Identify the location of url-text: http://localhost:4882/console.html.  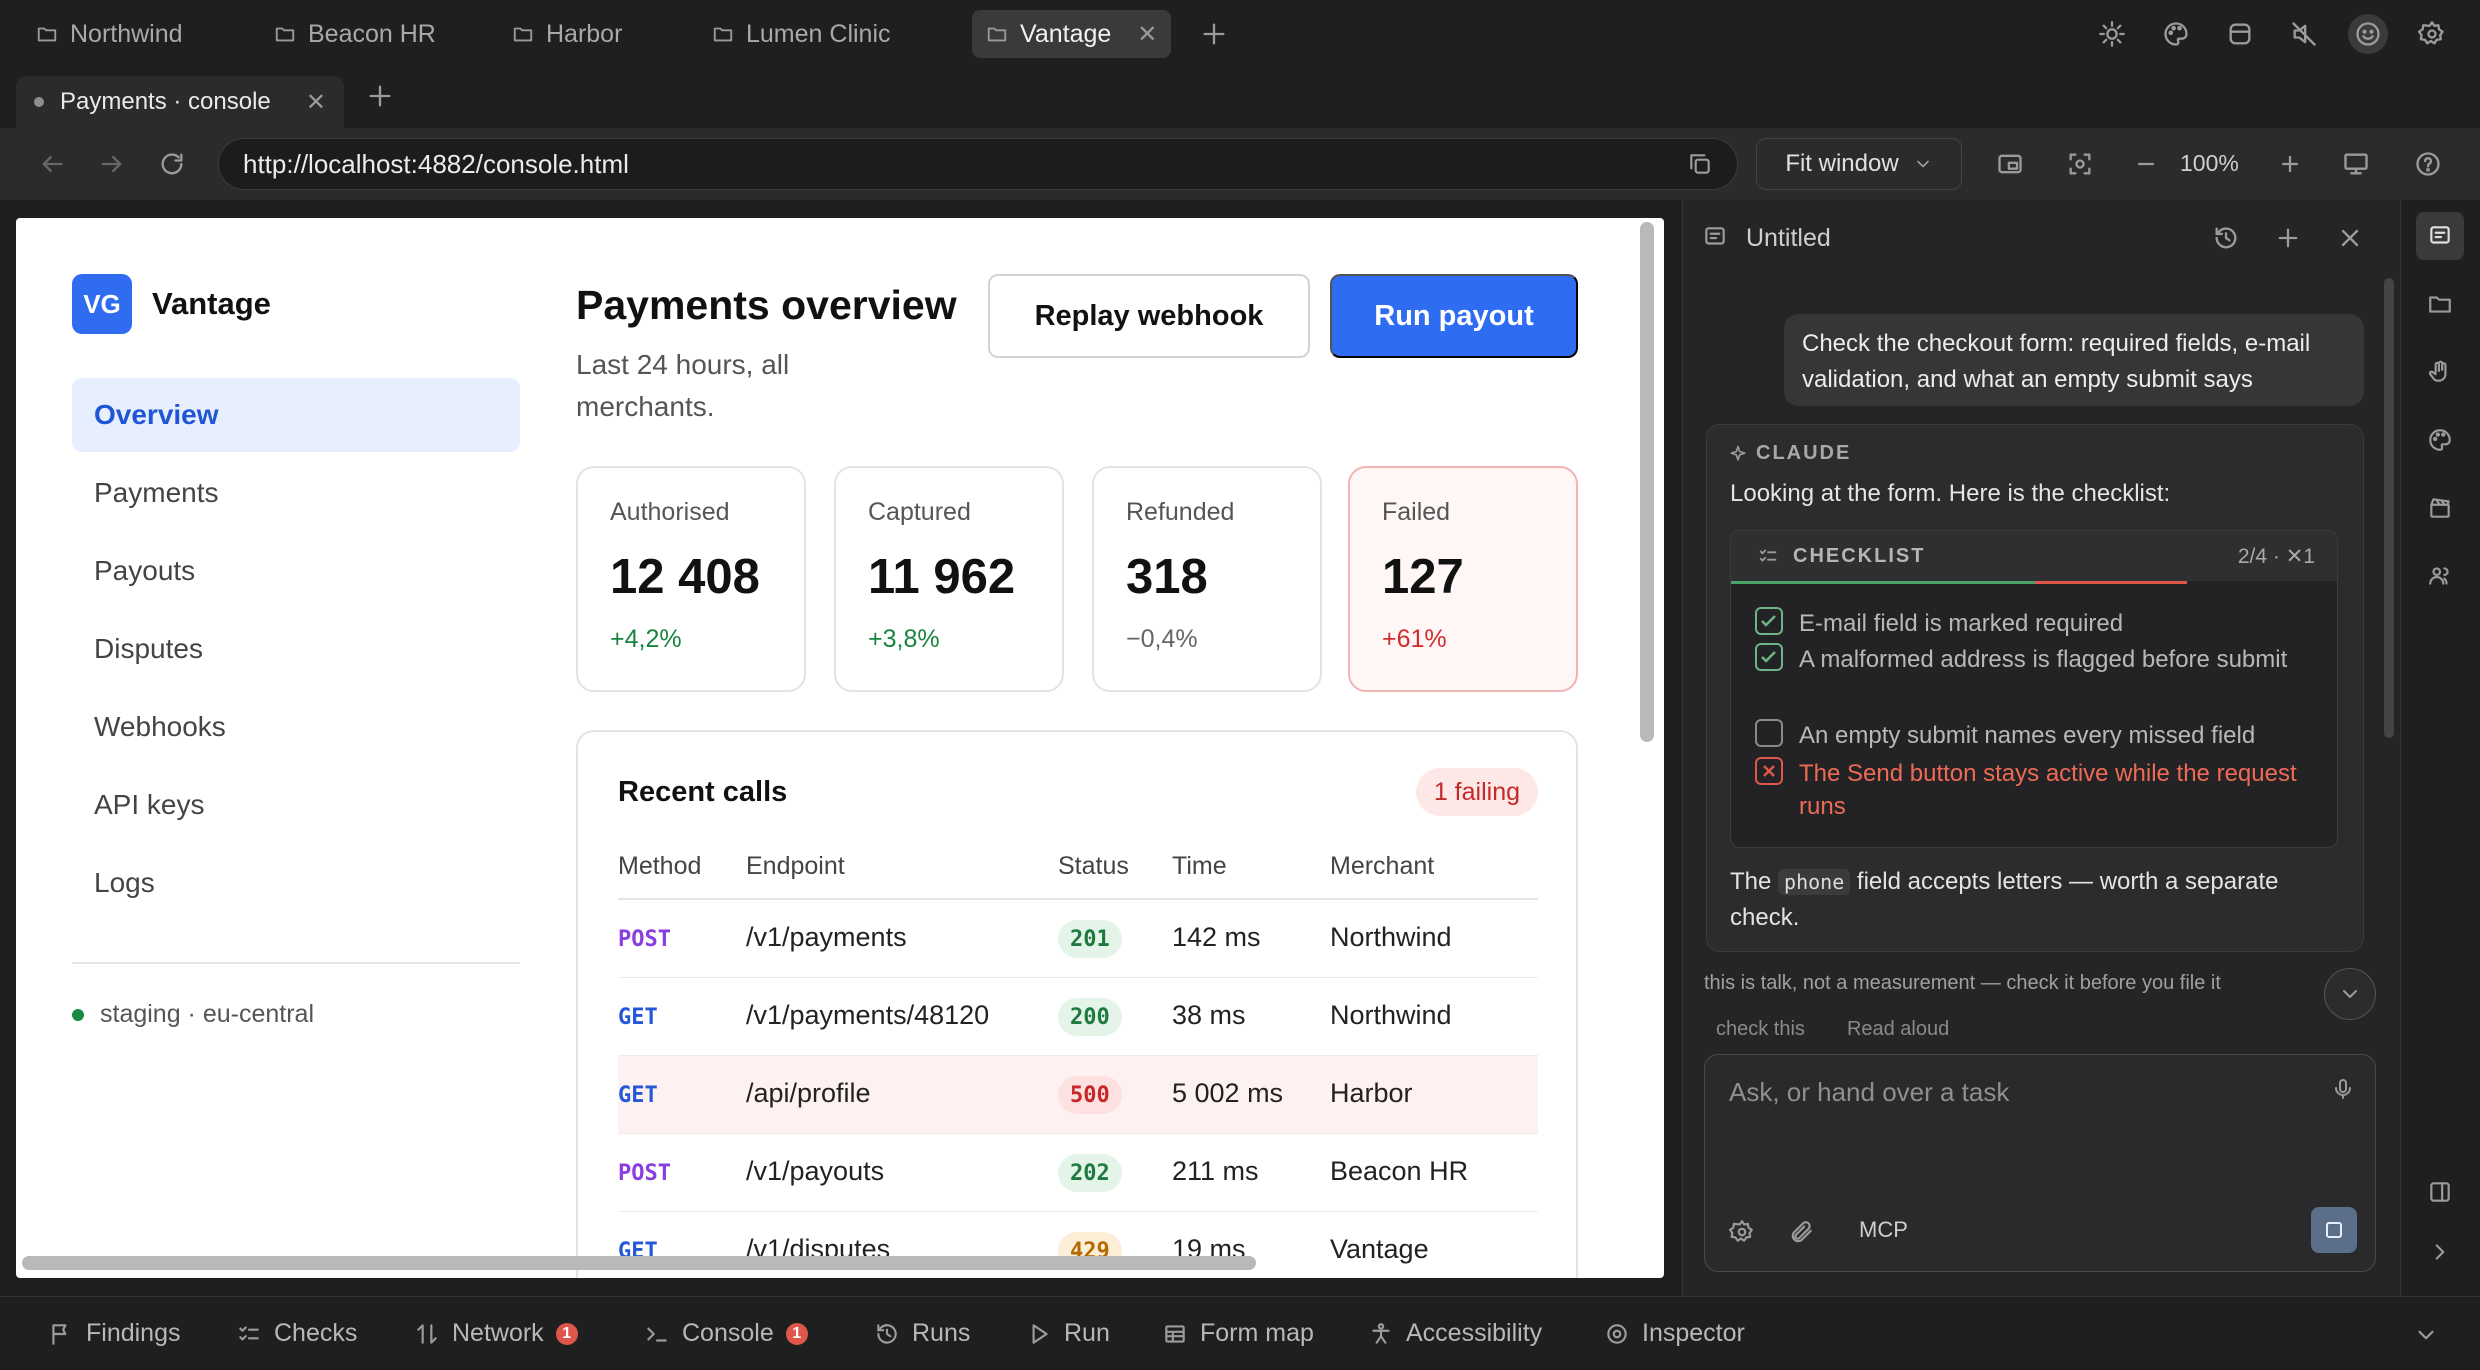
(436, 163).